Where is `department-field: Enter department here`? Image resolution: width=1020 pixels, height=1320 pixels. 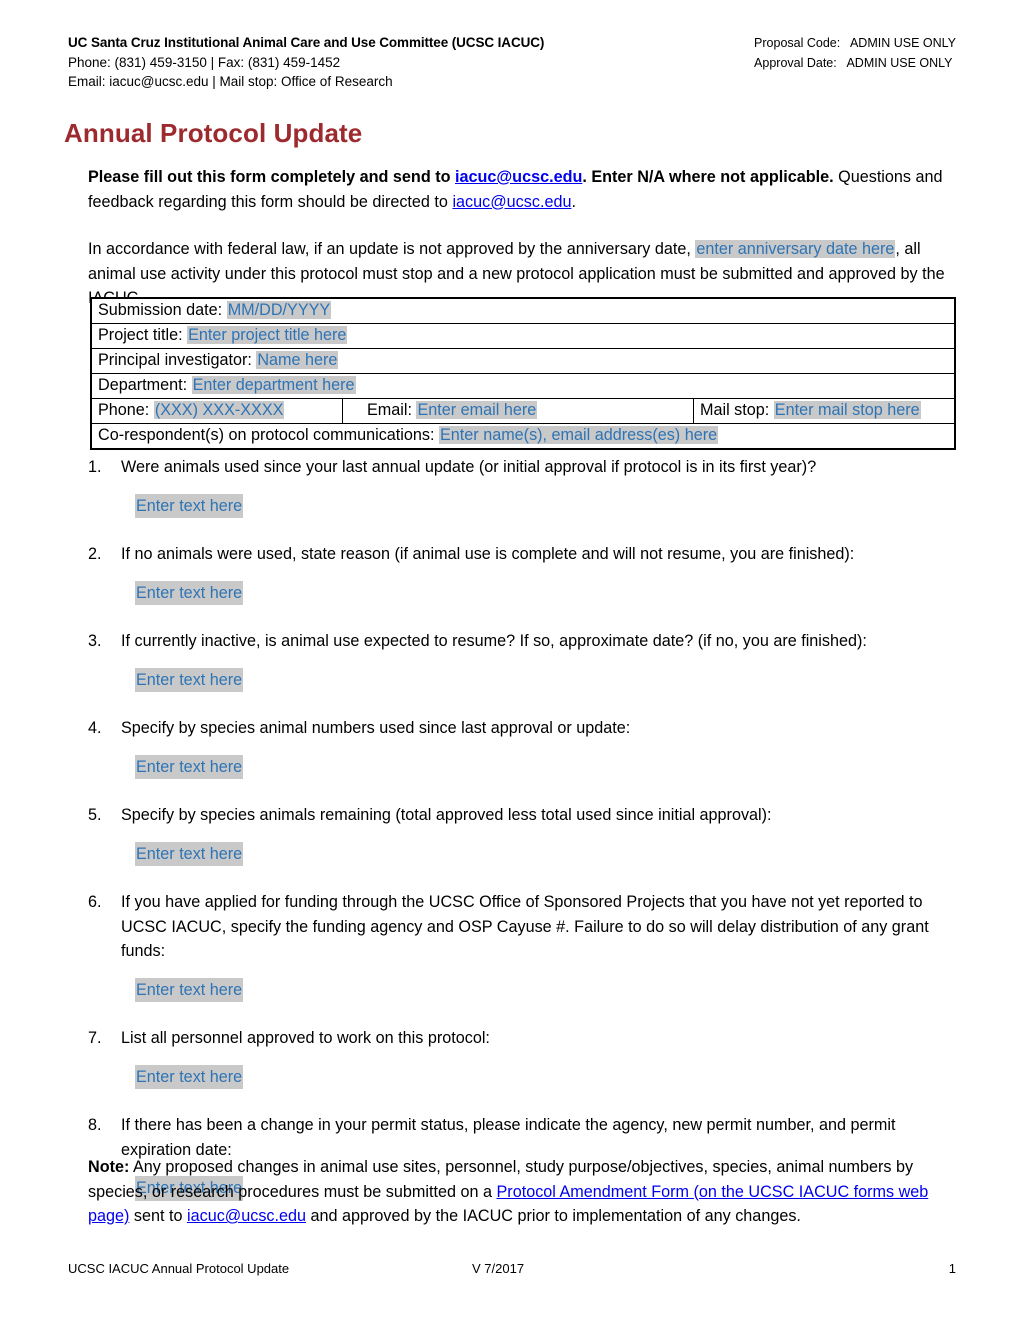
department-field: Enter department here is located at coordinates (273, 385).